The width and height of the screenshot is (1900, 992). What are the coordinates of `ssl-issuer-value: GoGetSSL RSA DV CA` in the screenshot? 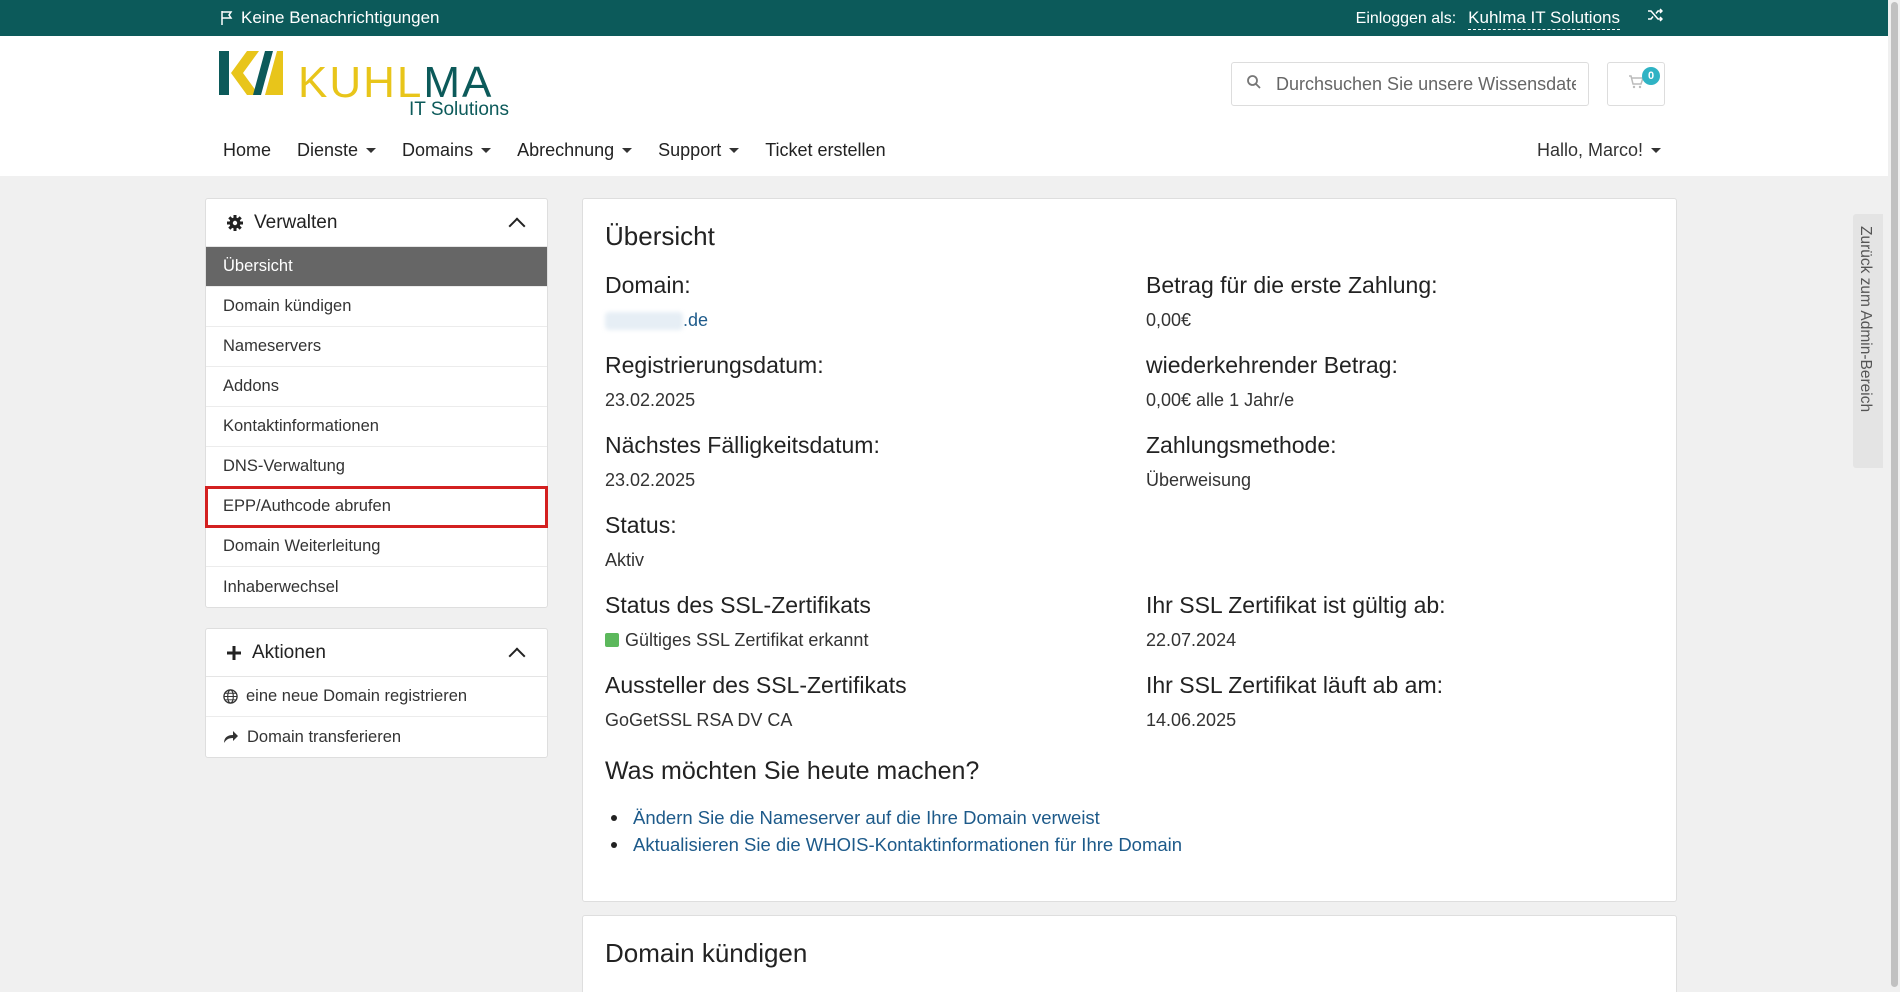 It's located at (699, 720).